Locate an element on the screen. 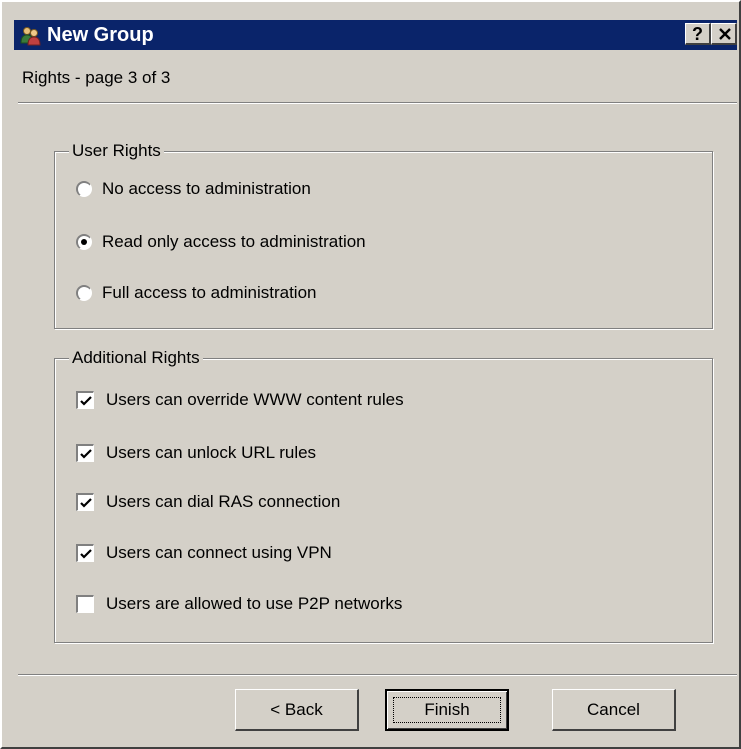 The width and height of the screenshot is (741, 749). close-icon is located at coordinates (725, 35).